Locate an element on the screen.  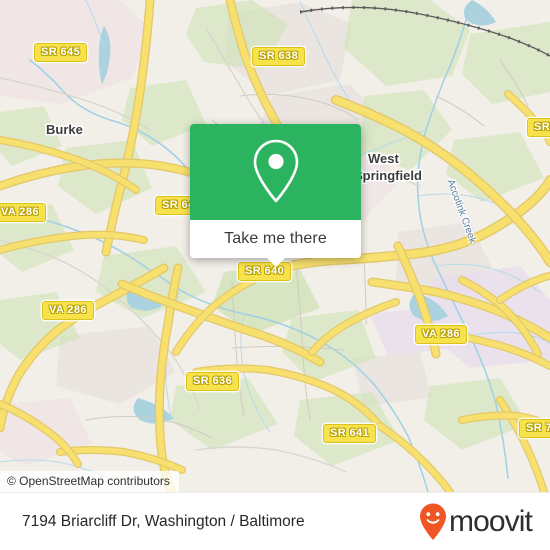
take-me-there-label: Take me there is located at coordinates (275, 238).